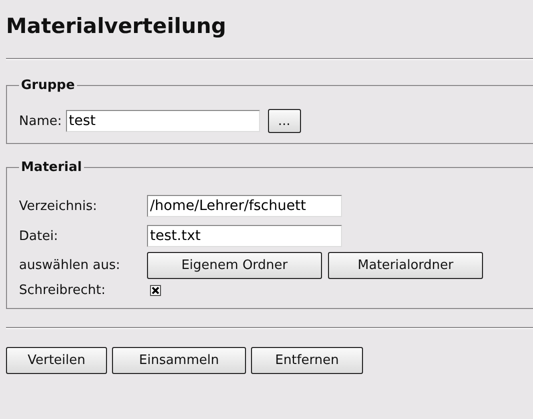 Image resolution: width=533 pixels, height=419 pixels. What do you see at coordinates (155, 290) in the screenshot?
I see `write-checkbox` at bounding box center [155, 290].